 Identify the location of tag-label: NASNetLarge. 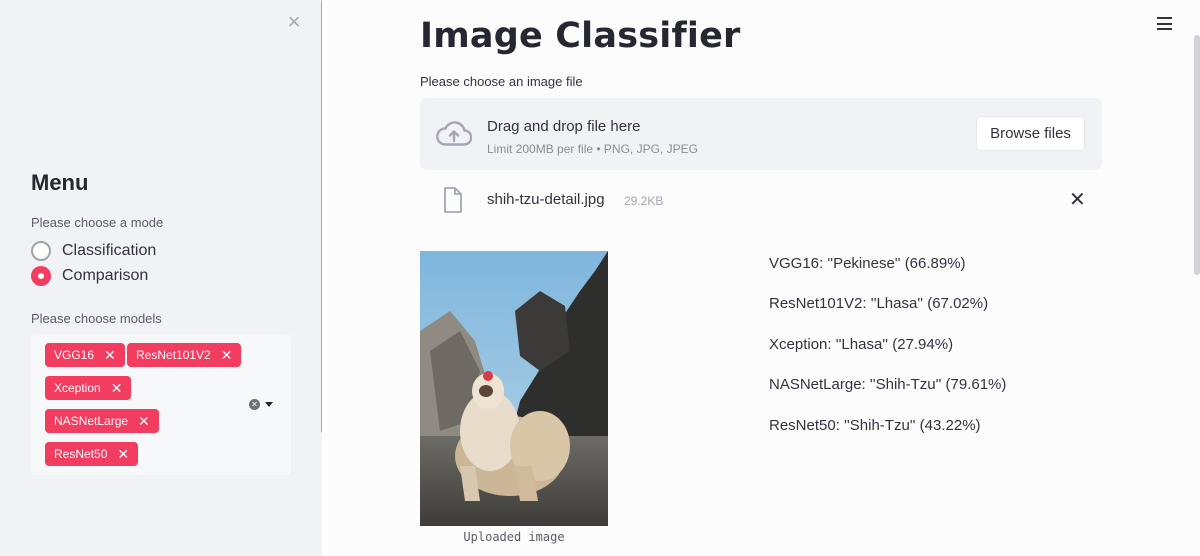
(91, 421).